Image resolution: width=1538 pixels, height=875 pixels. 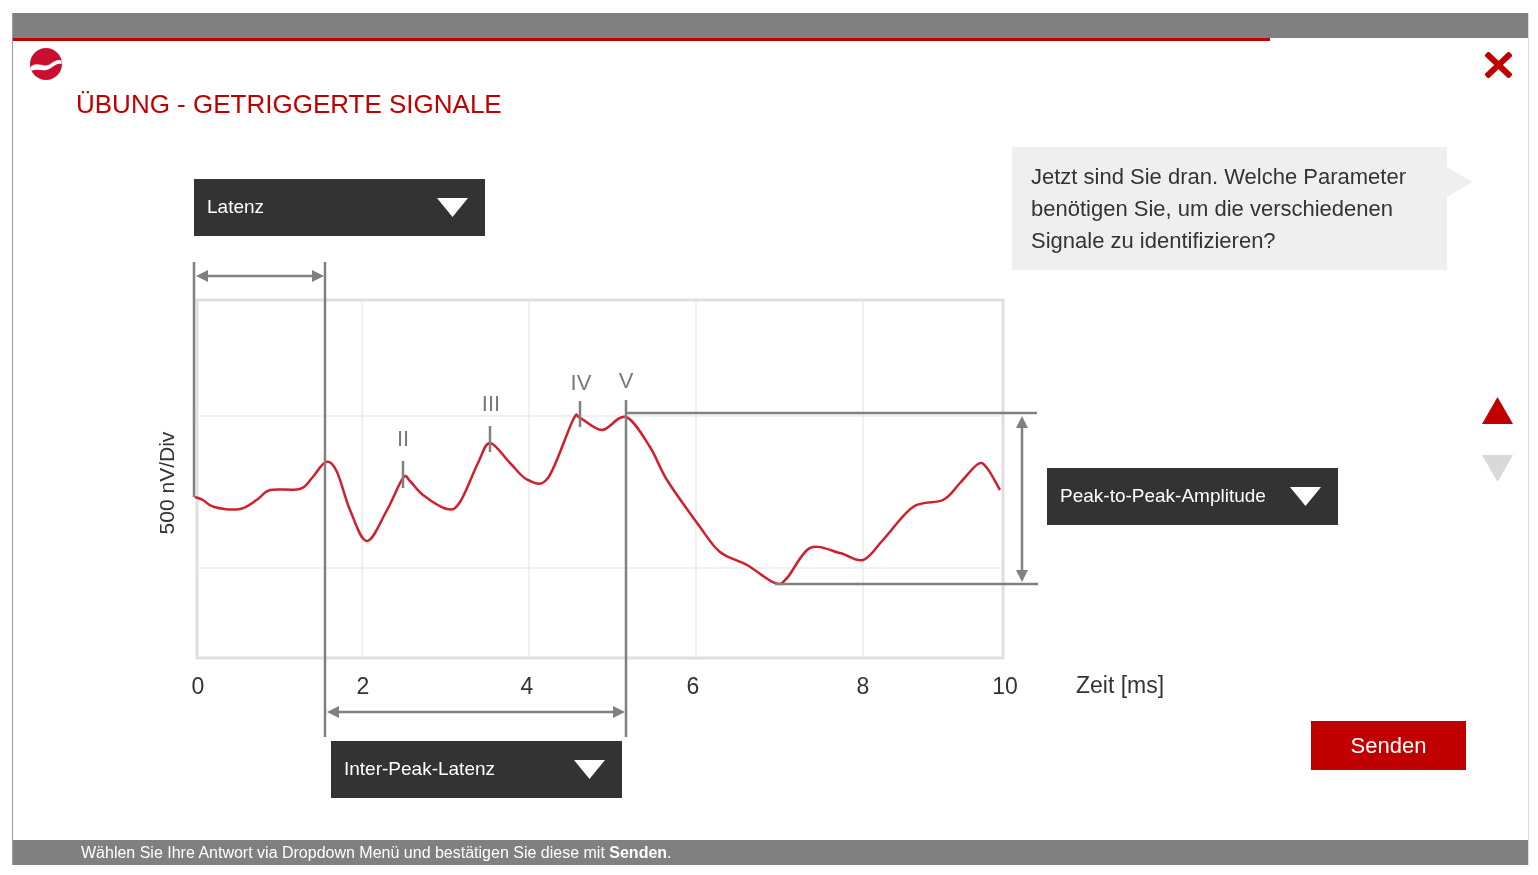 I want to click on instruction-text: Jetzt sind Sie dran. Welche Parameter benötigen Sie, um die verschiedenen Signale zu identifizieren?, so click(x=1219, y=209).